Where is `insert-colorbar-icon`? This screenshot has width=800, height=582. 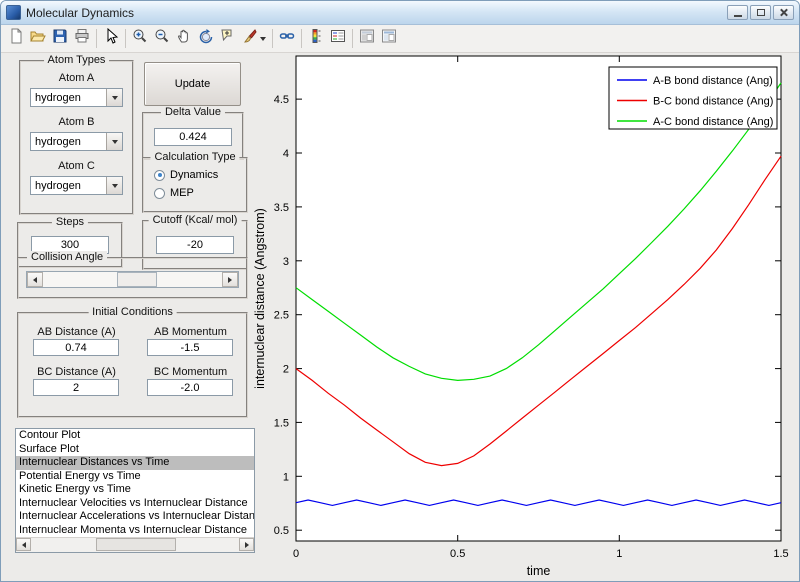
insert-colorbar-icon is located at coordinates (316, 38).